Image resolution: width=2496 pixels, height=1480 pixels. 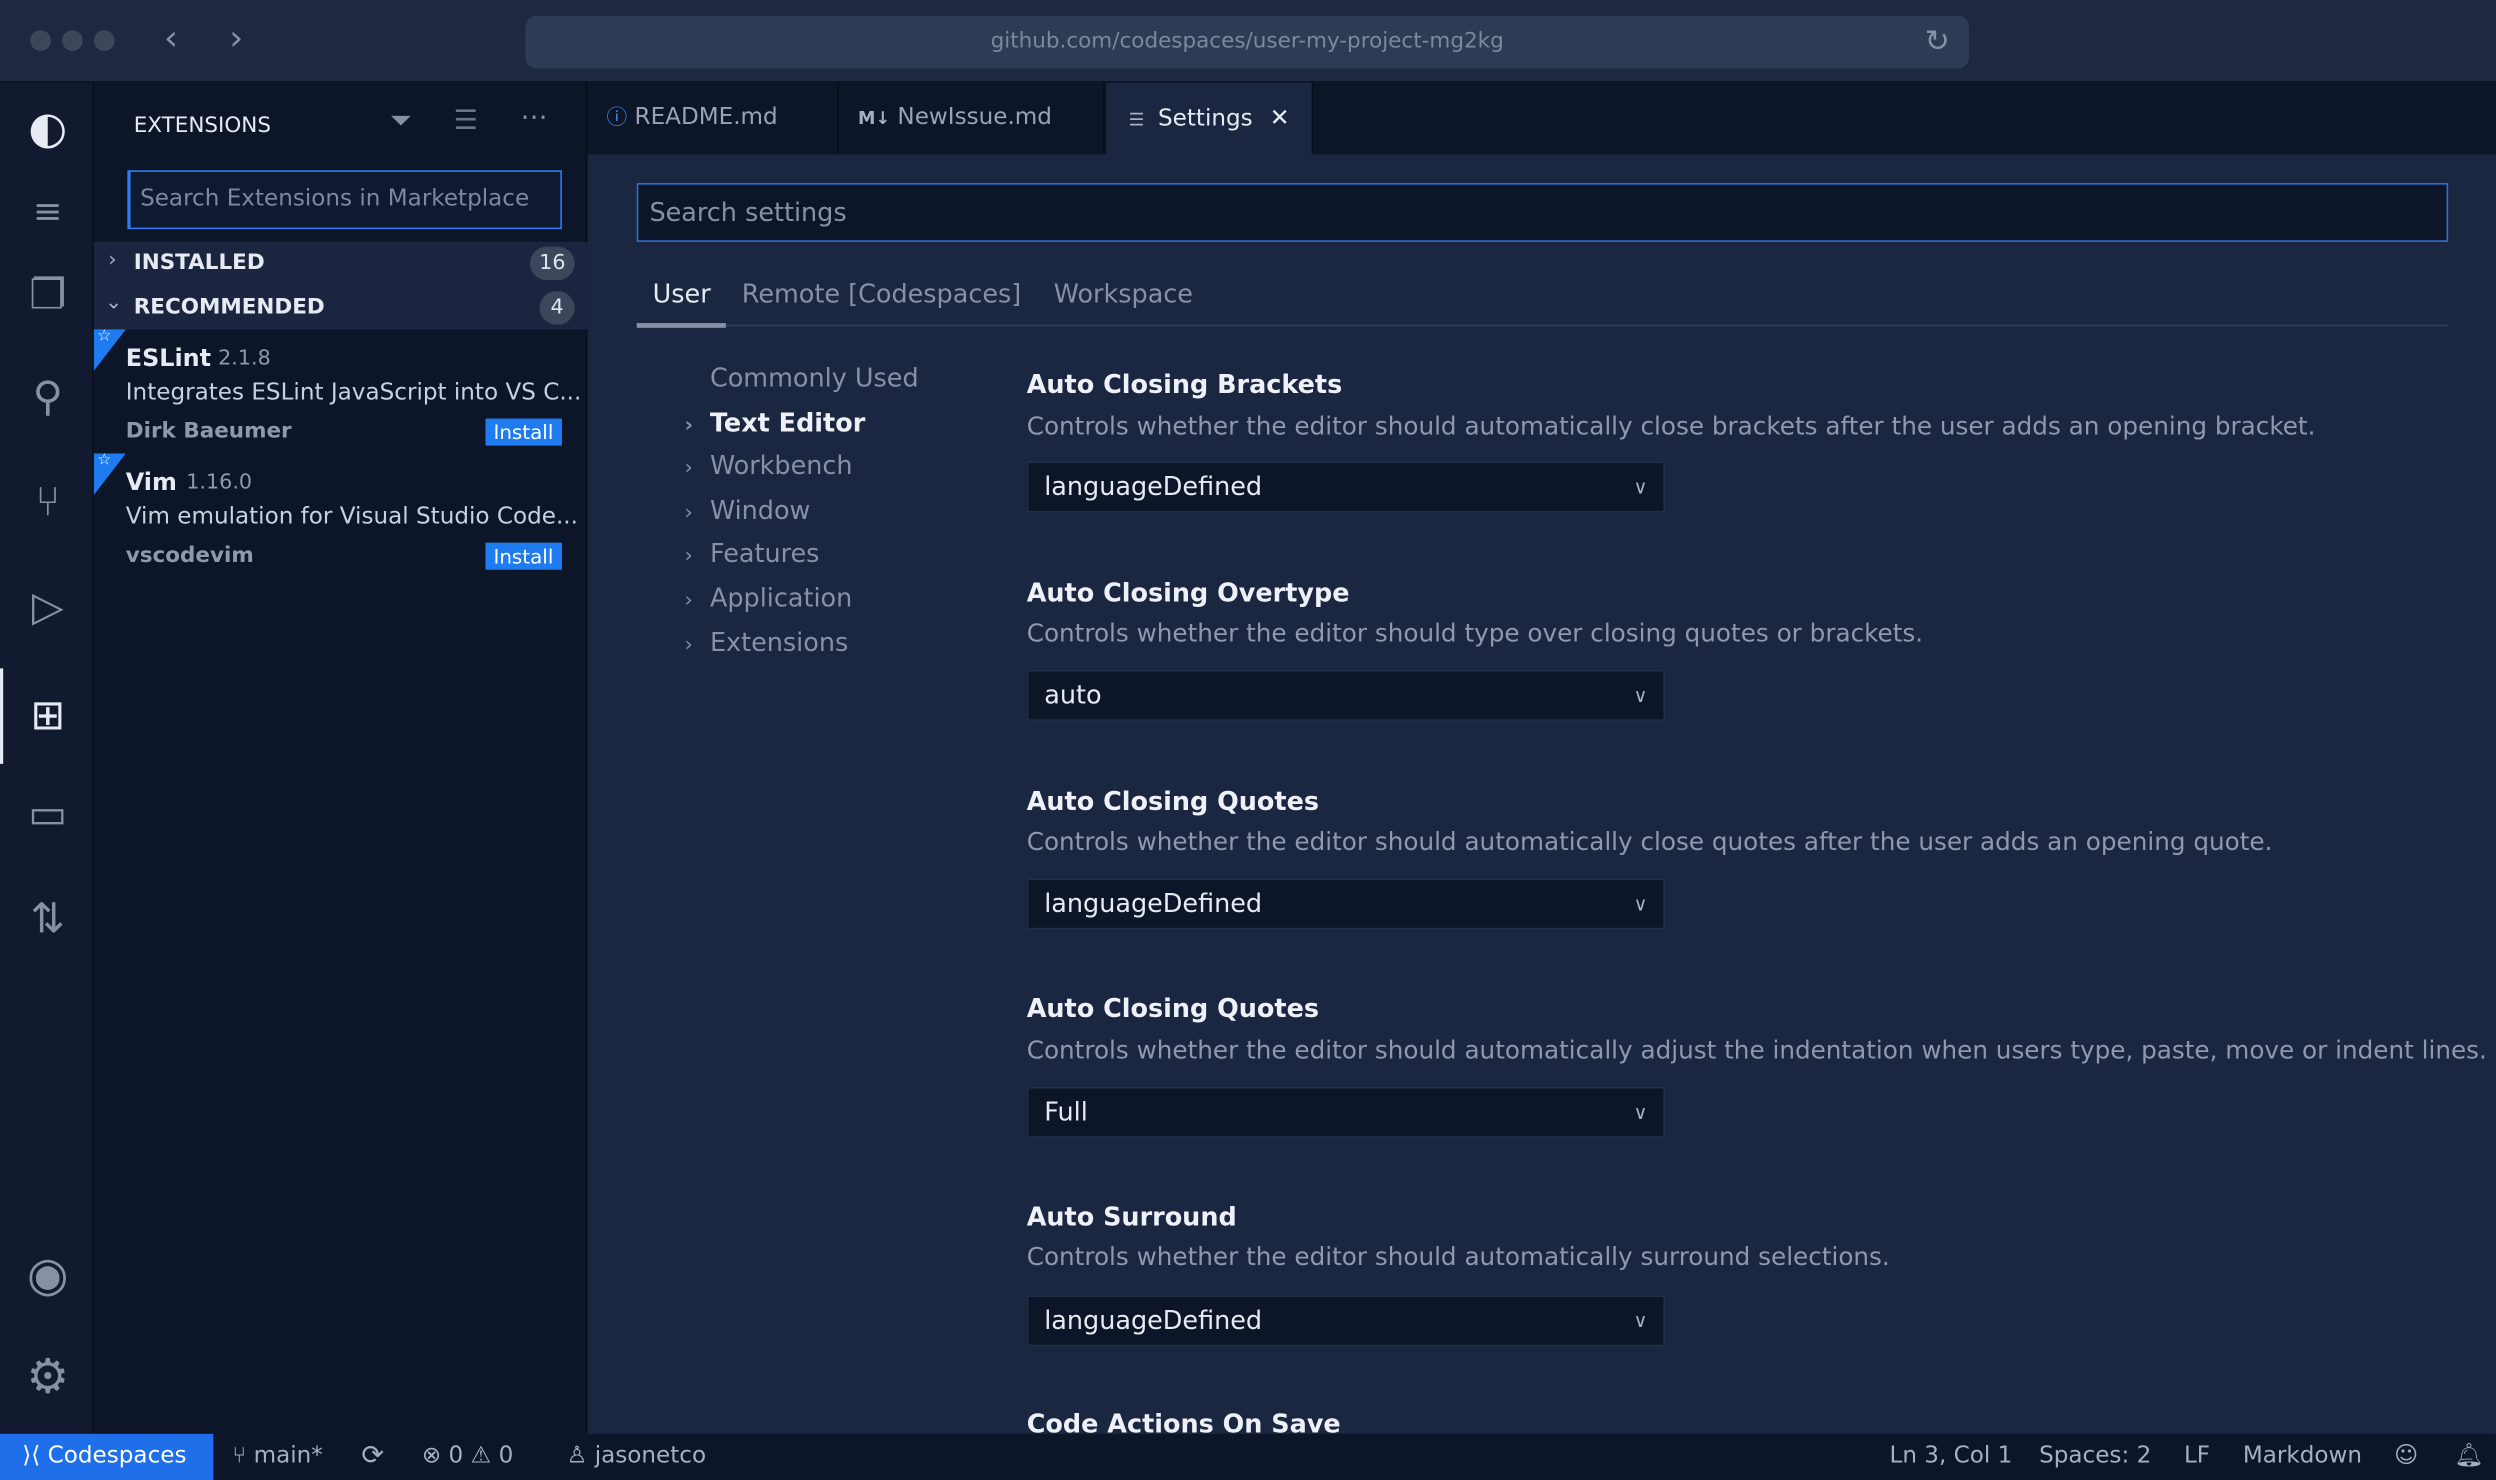 I want to click on language-mode: Markdown, so click(x=2302, y=1457).